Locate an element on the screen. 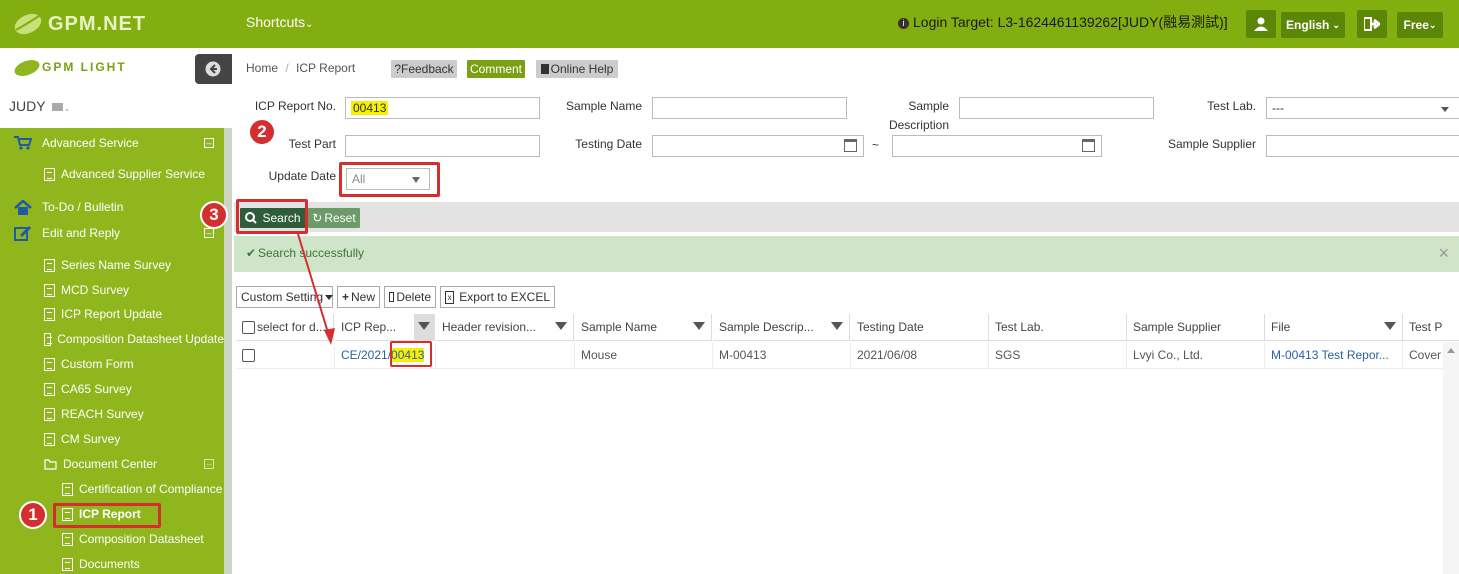 This screenshot has width=1459, height=574. sidebar-item-edit-reply: Edit and Reply – is located at coordinates (123, 233).